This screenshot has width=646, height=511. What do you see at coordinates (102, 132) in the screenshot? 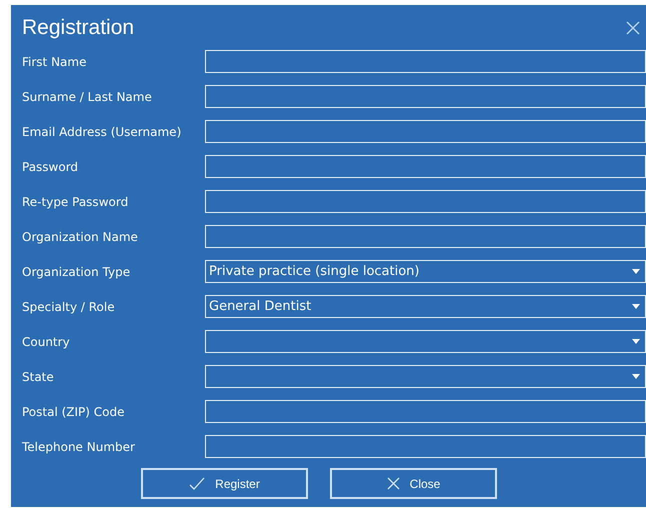
I see `field-label: Email Address (Username)` at bounding box center [102, 132].